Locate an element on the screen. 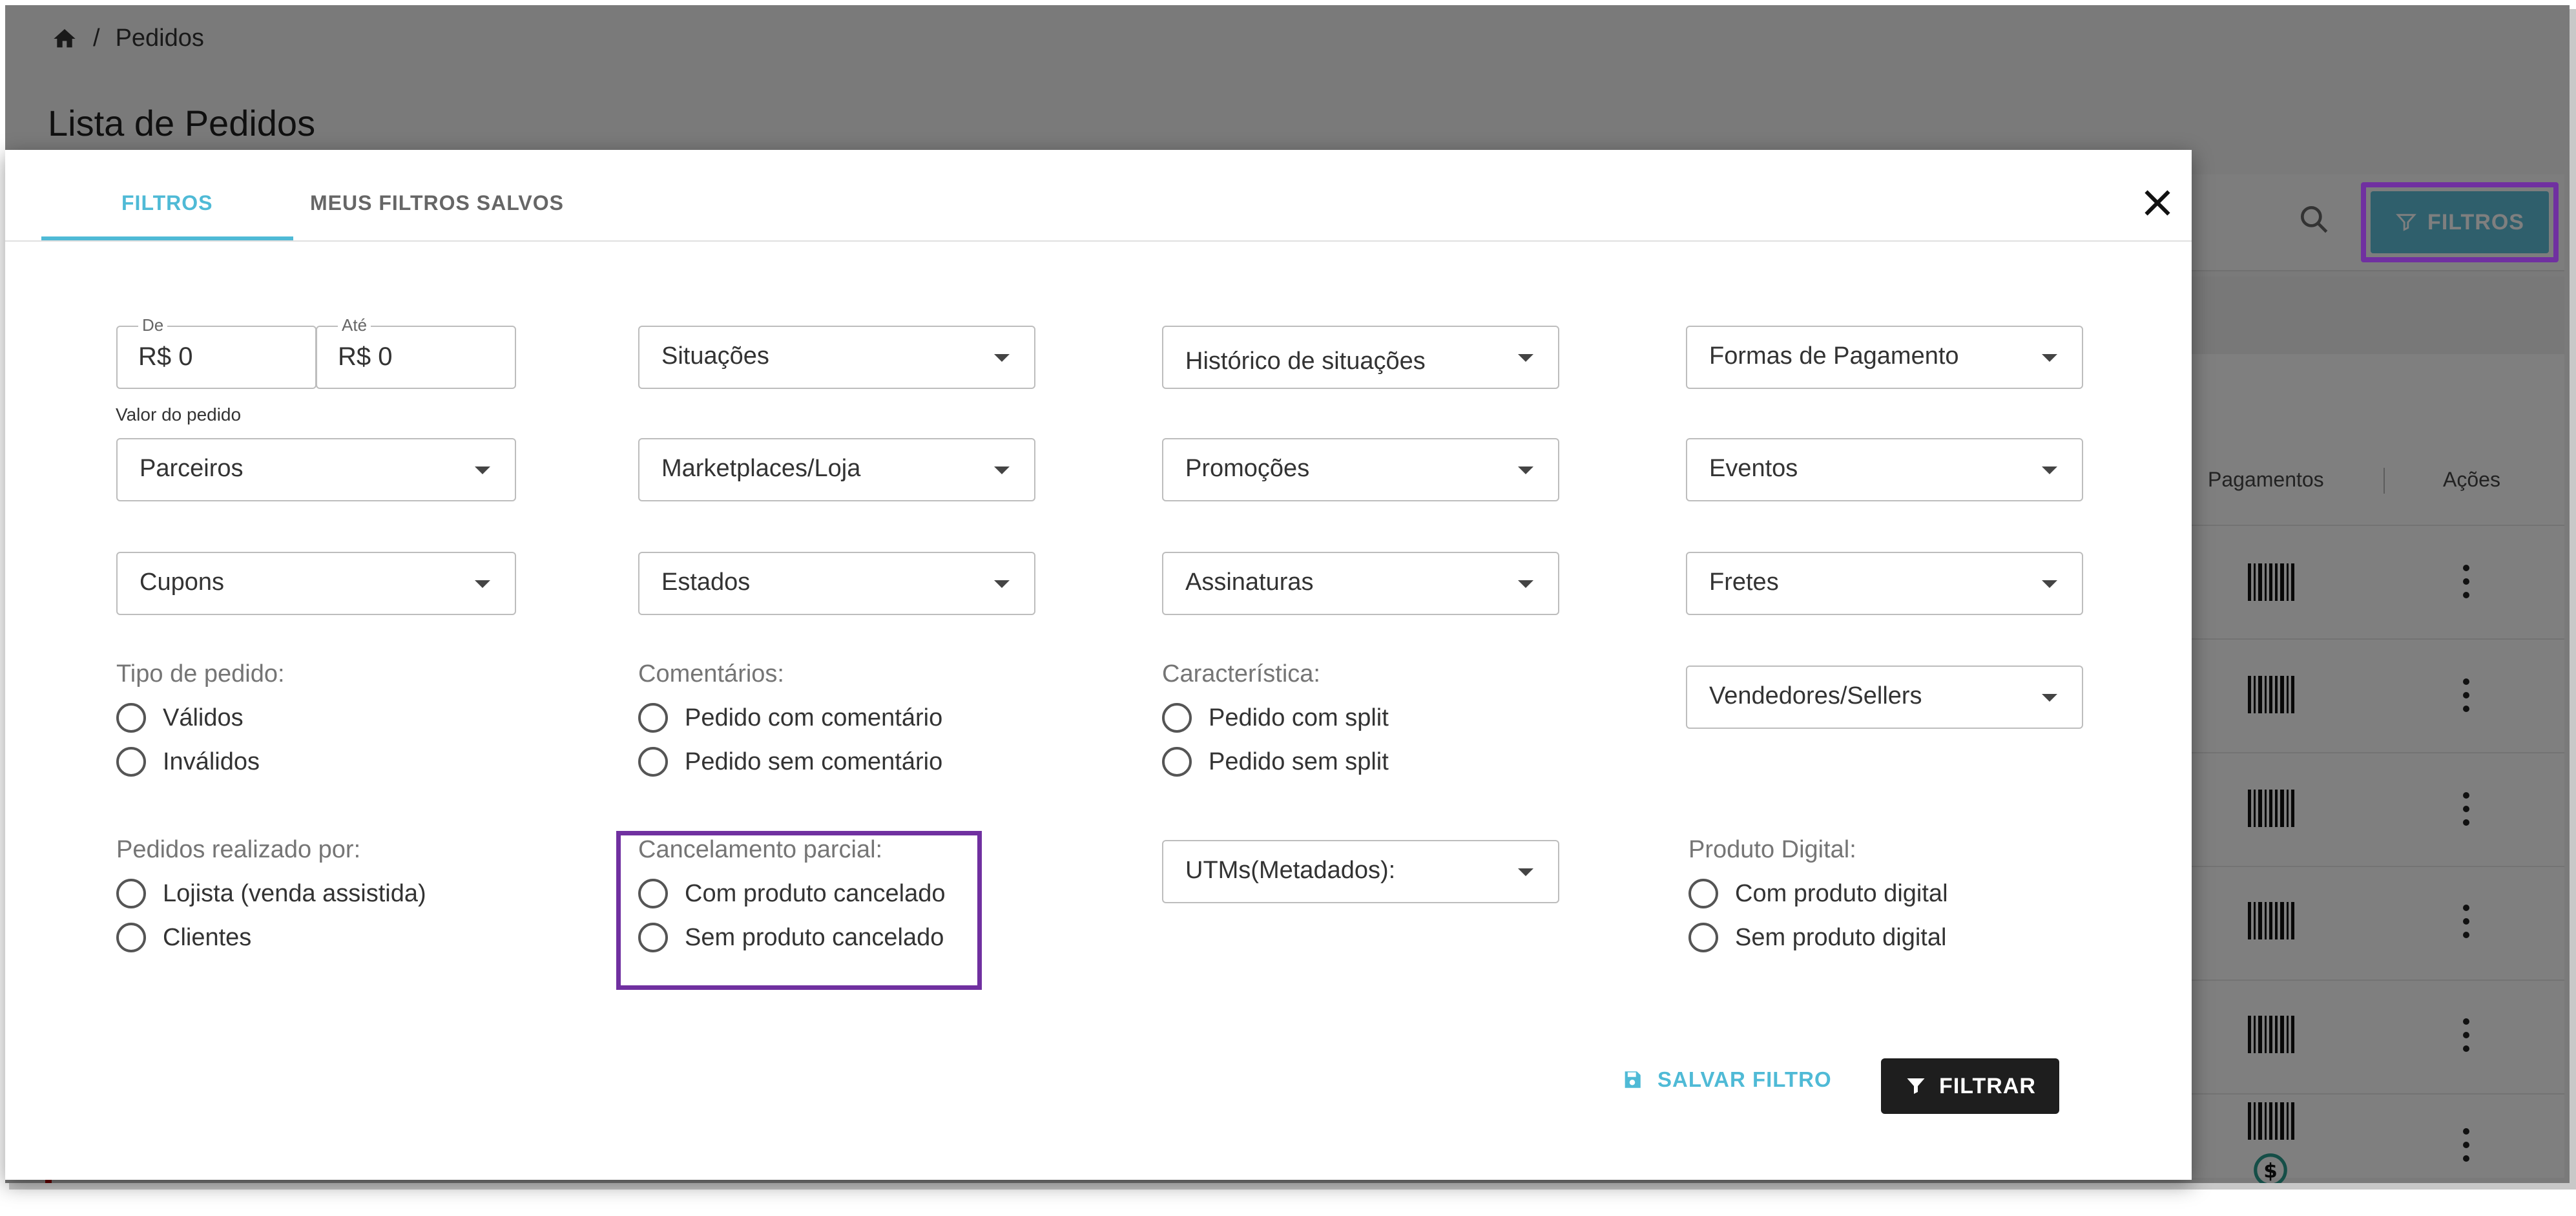  produto-digital-title: Produto Digital: is located at coordinates (1772, 849).